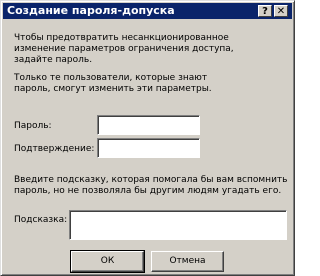 The width and height of the screenshot is (320, 276). Describe the element at coordinates (178, 225) in the screenshot. I see `hint-field` at that location.